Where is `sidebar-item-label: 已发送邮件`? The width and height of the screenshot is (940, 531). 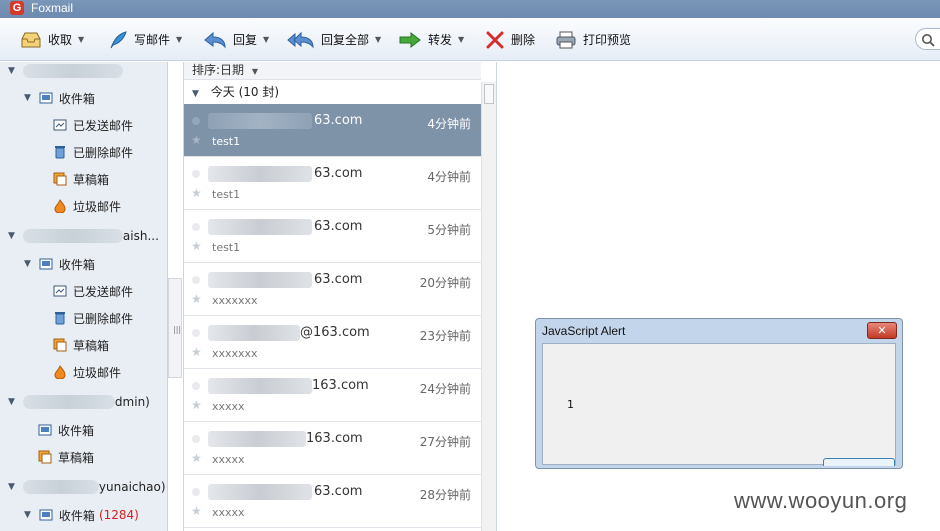
sidebar-item-label: 已发送邮件 is located at coordinates (103, 125).